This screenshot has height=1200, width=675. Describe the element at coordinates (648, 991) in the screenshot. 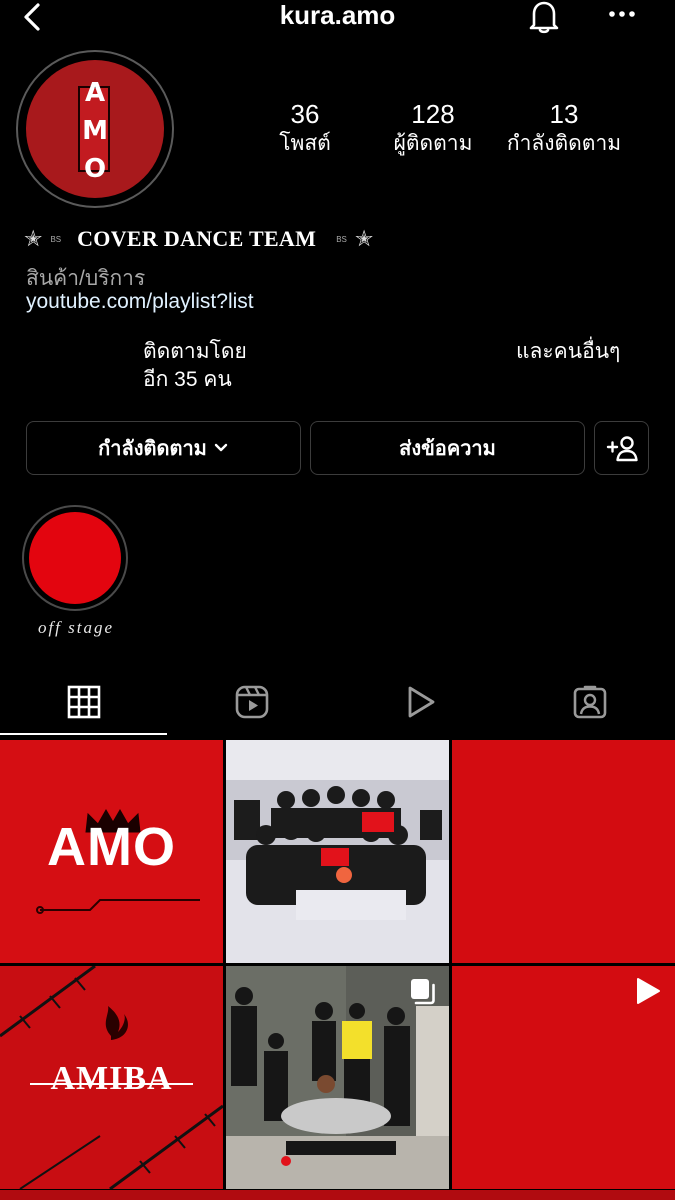

I see `video-indicator-icon` at that location.